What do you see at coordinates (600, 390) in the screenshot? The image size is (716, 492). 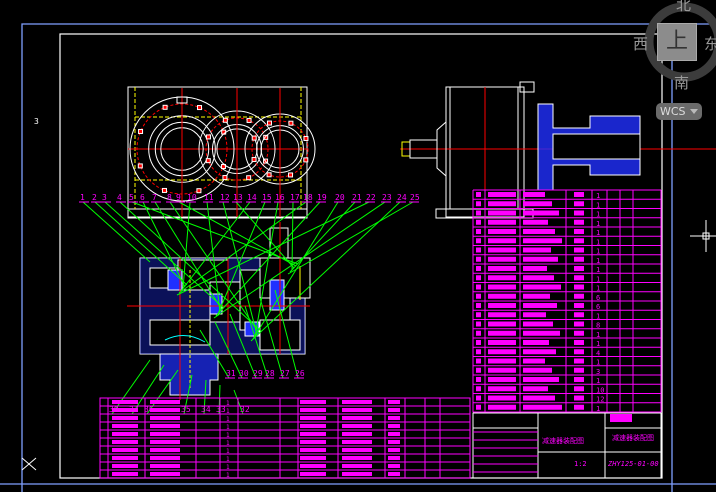 I see `bom-qty: 10` at bounding box center [600, 390].